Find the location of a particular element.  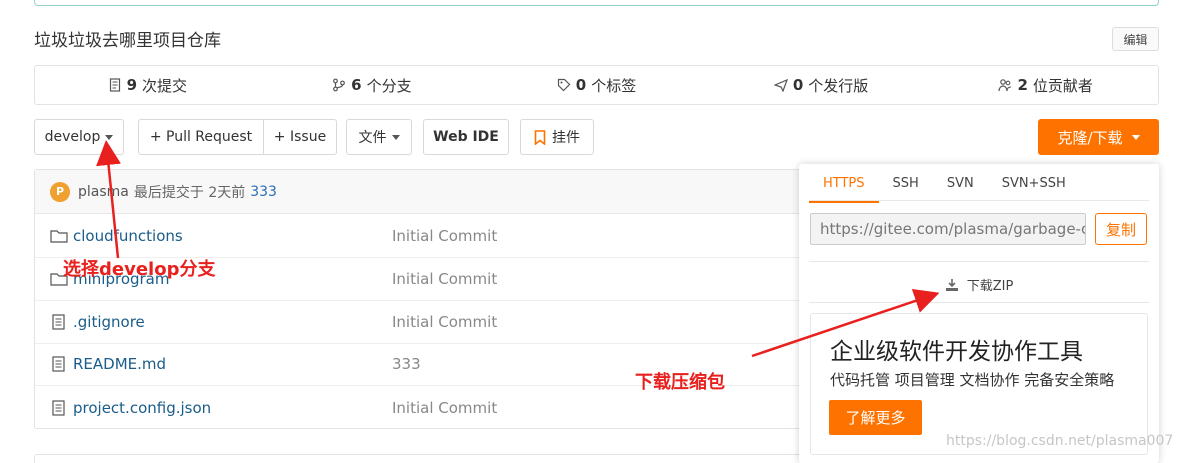

file-name: cloudfunctions is located at coordinates (128, 236).